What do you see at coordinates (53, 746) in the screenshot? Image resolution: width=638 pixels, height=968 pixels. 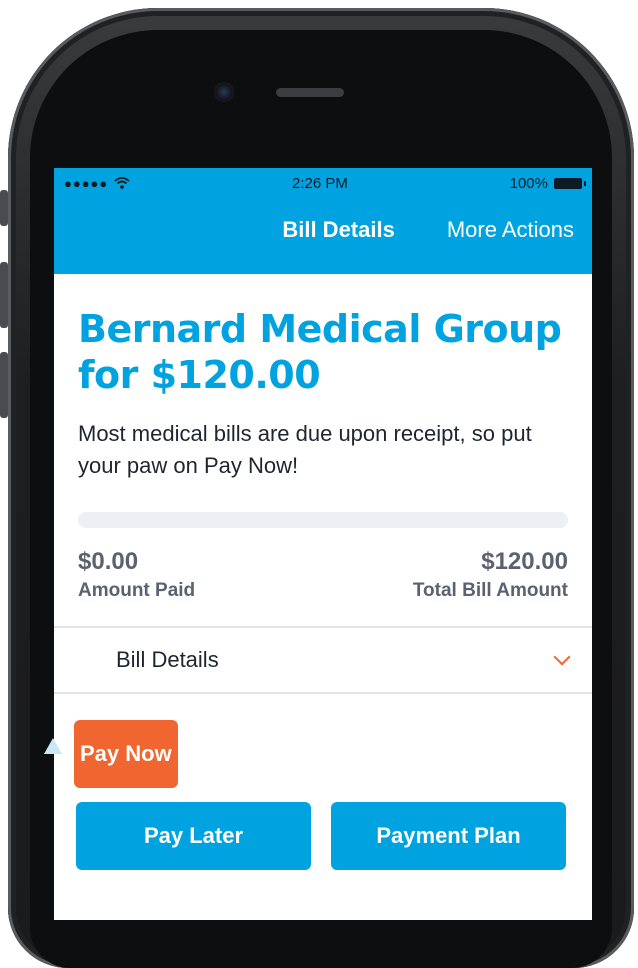 I see `droplet-icon` at bounding box center [53, 746].